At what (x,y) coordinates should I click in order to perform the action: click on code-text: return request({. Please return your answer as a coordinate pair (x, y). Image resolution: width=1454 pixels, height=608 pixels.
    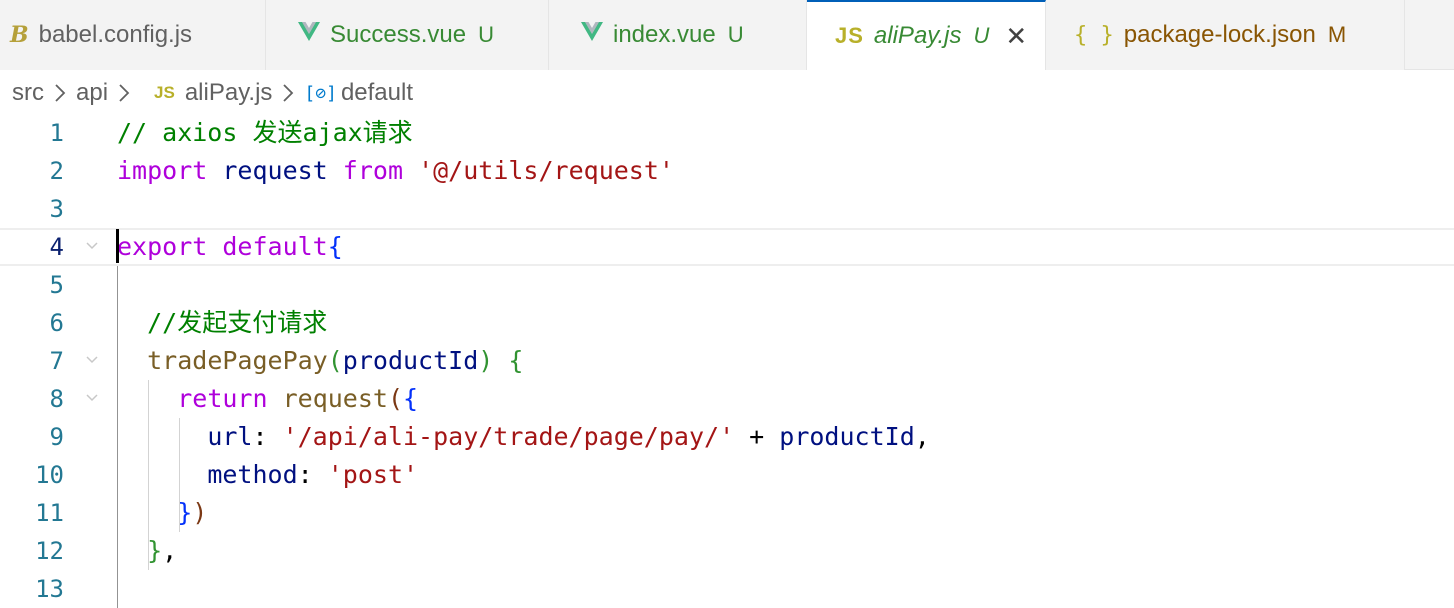
    Looking at the image, I should click on (267, 399).